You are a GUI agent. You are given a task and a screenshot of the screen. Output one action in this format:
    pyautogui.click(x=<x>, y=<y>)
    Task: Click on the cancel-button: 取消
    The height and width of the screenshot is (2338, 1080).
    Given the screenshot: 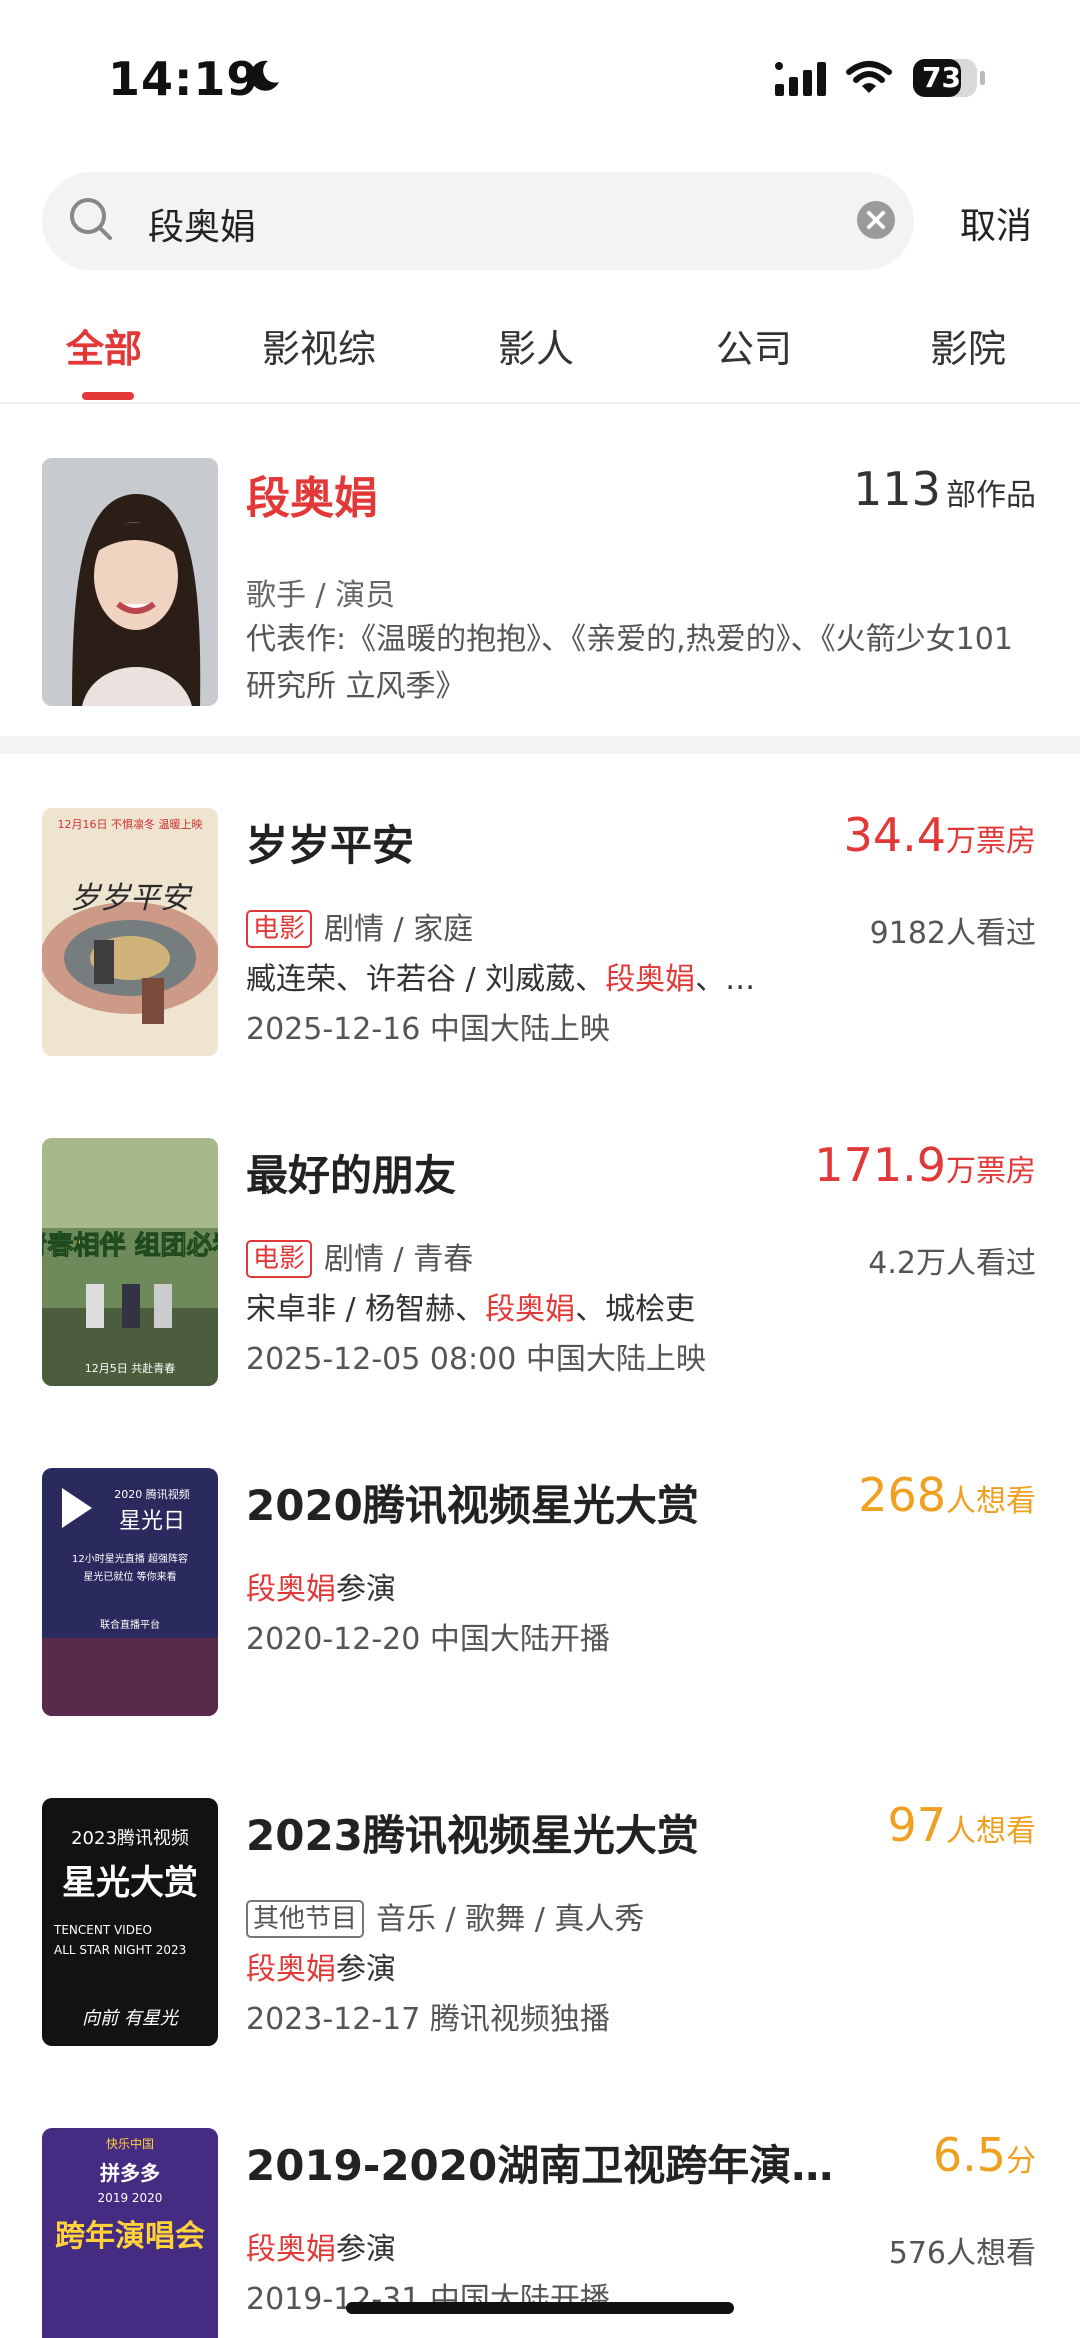 What is the action you would take?
    pyautogui.click(x=996, y=223)
    